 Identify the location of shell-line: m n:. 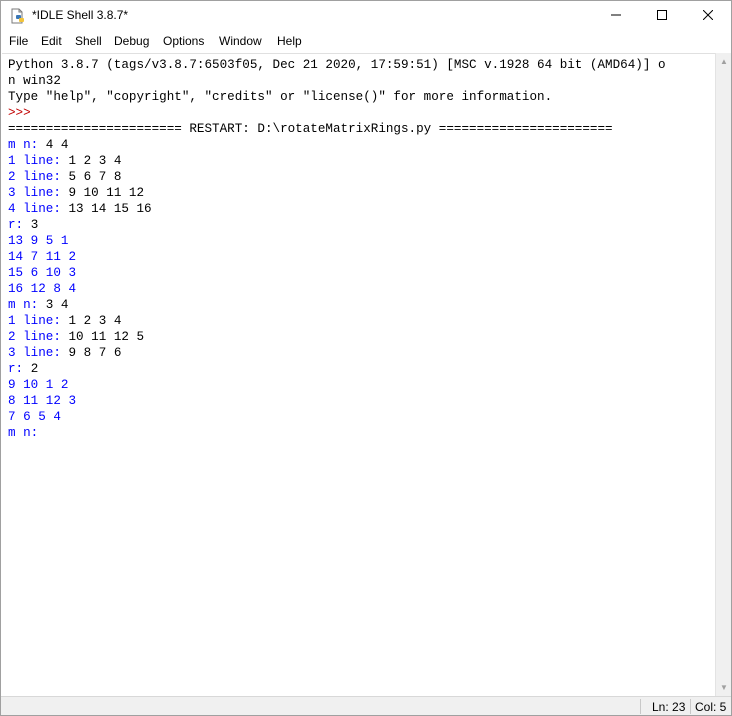
(27, 433).